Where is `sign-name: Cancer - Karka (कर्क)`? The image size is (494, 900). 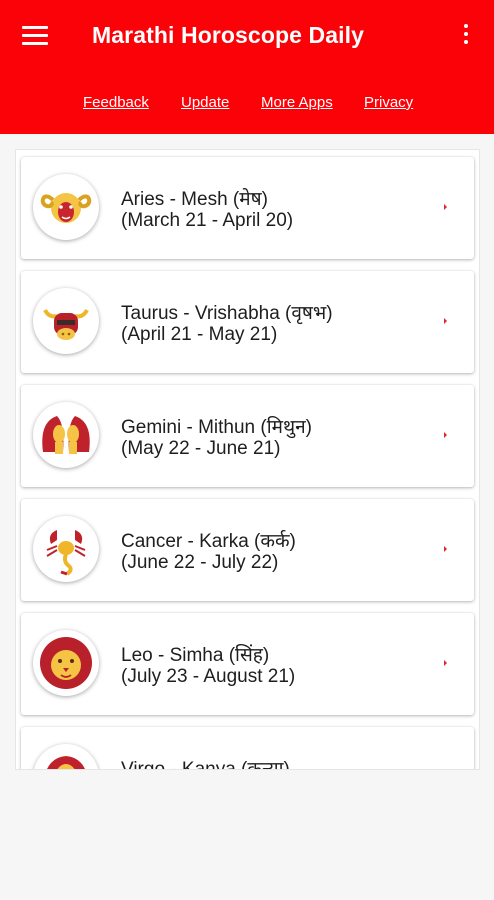
sign-name: Cancer - Karka (कर्क) is located at coordinates (208, 541).